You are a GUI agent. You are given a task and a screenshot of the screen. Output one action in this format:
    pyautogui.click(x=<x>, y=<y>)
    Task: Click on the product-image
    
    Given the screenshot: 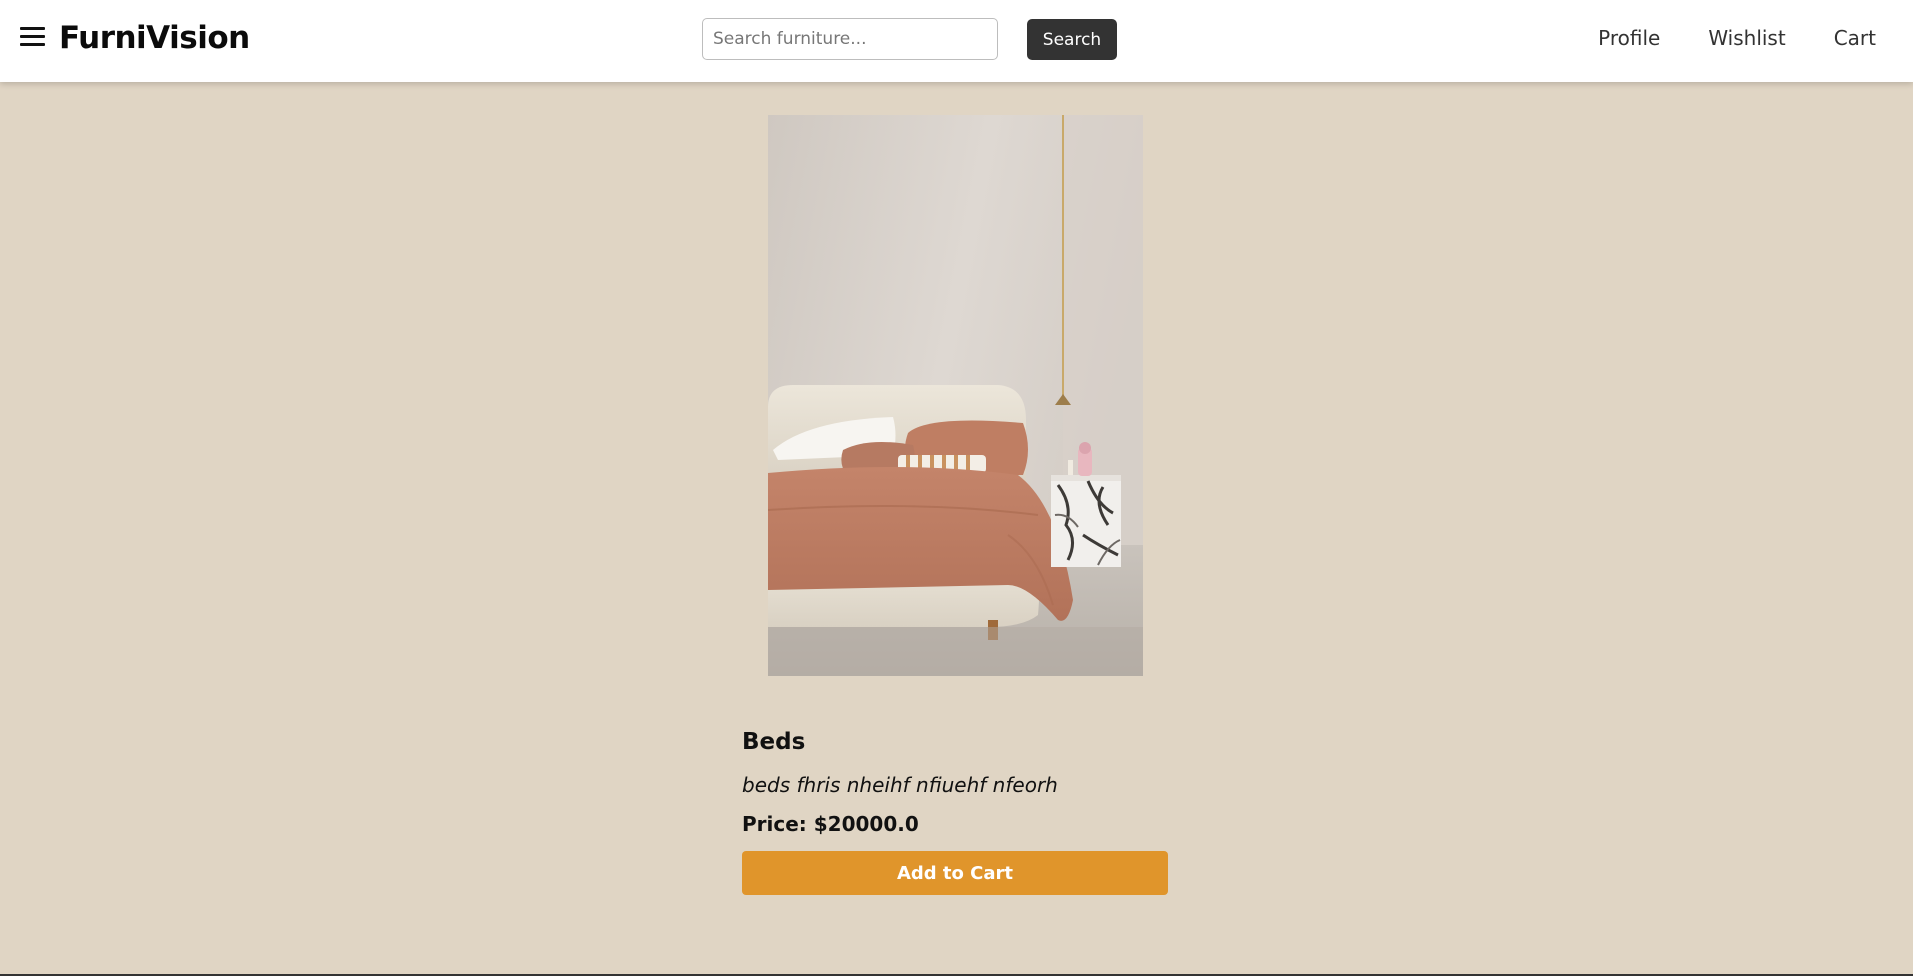 What is the action you would take?
    pyautogui.click(x=955, y=395)
    